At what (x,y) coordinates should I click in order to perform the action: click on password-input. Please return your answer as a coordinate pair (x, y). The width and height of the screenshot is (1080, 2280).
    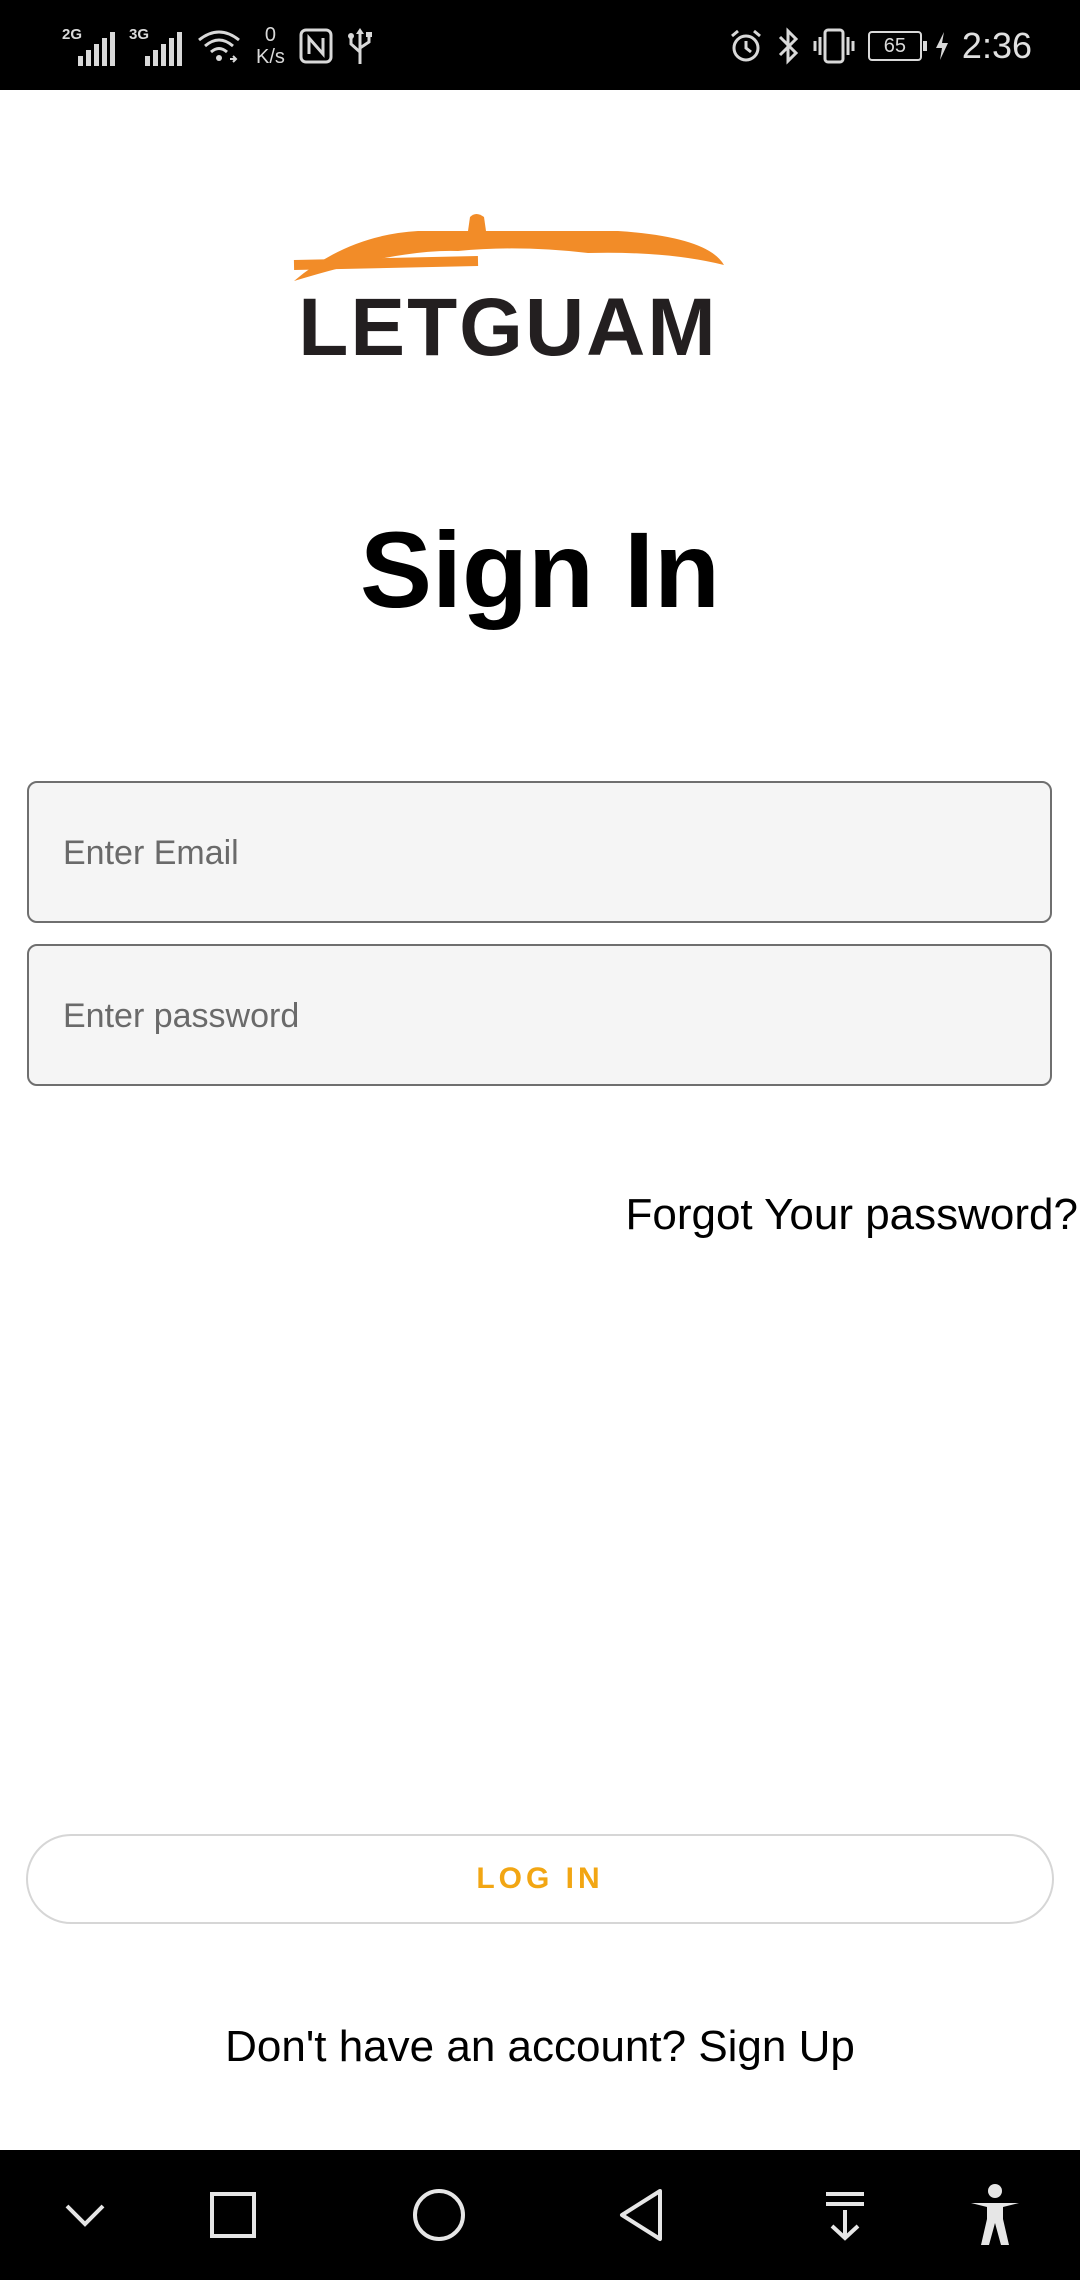
    Looking at the image, I should click on (543, 1016).